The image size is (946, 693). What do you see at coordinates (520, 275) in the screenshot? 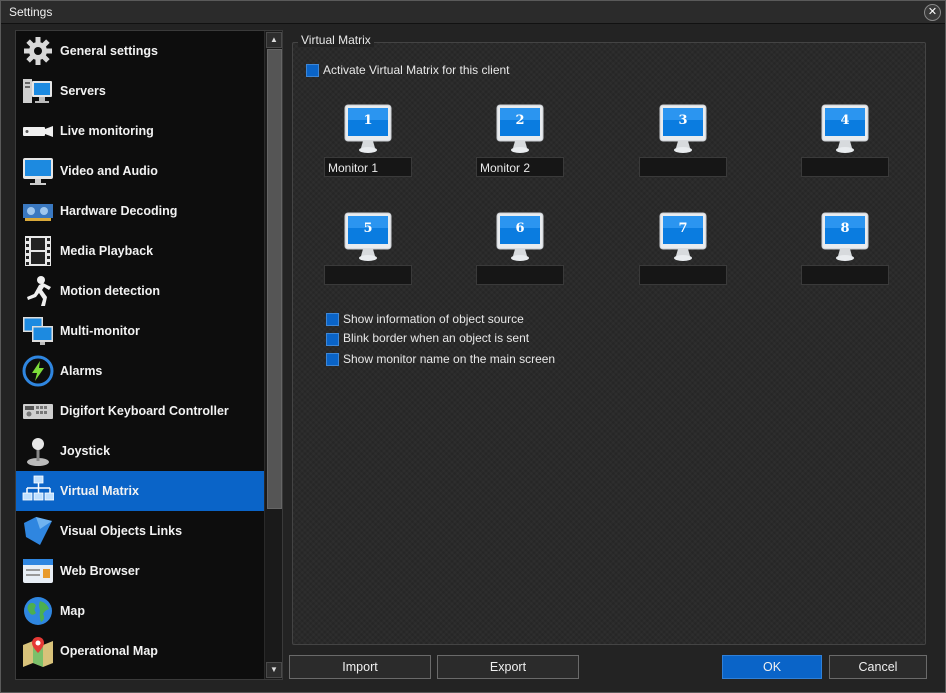
I see `monitor-6-name-field` at bounding box center [520, 275].